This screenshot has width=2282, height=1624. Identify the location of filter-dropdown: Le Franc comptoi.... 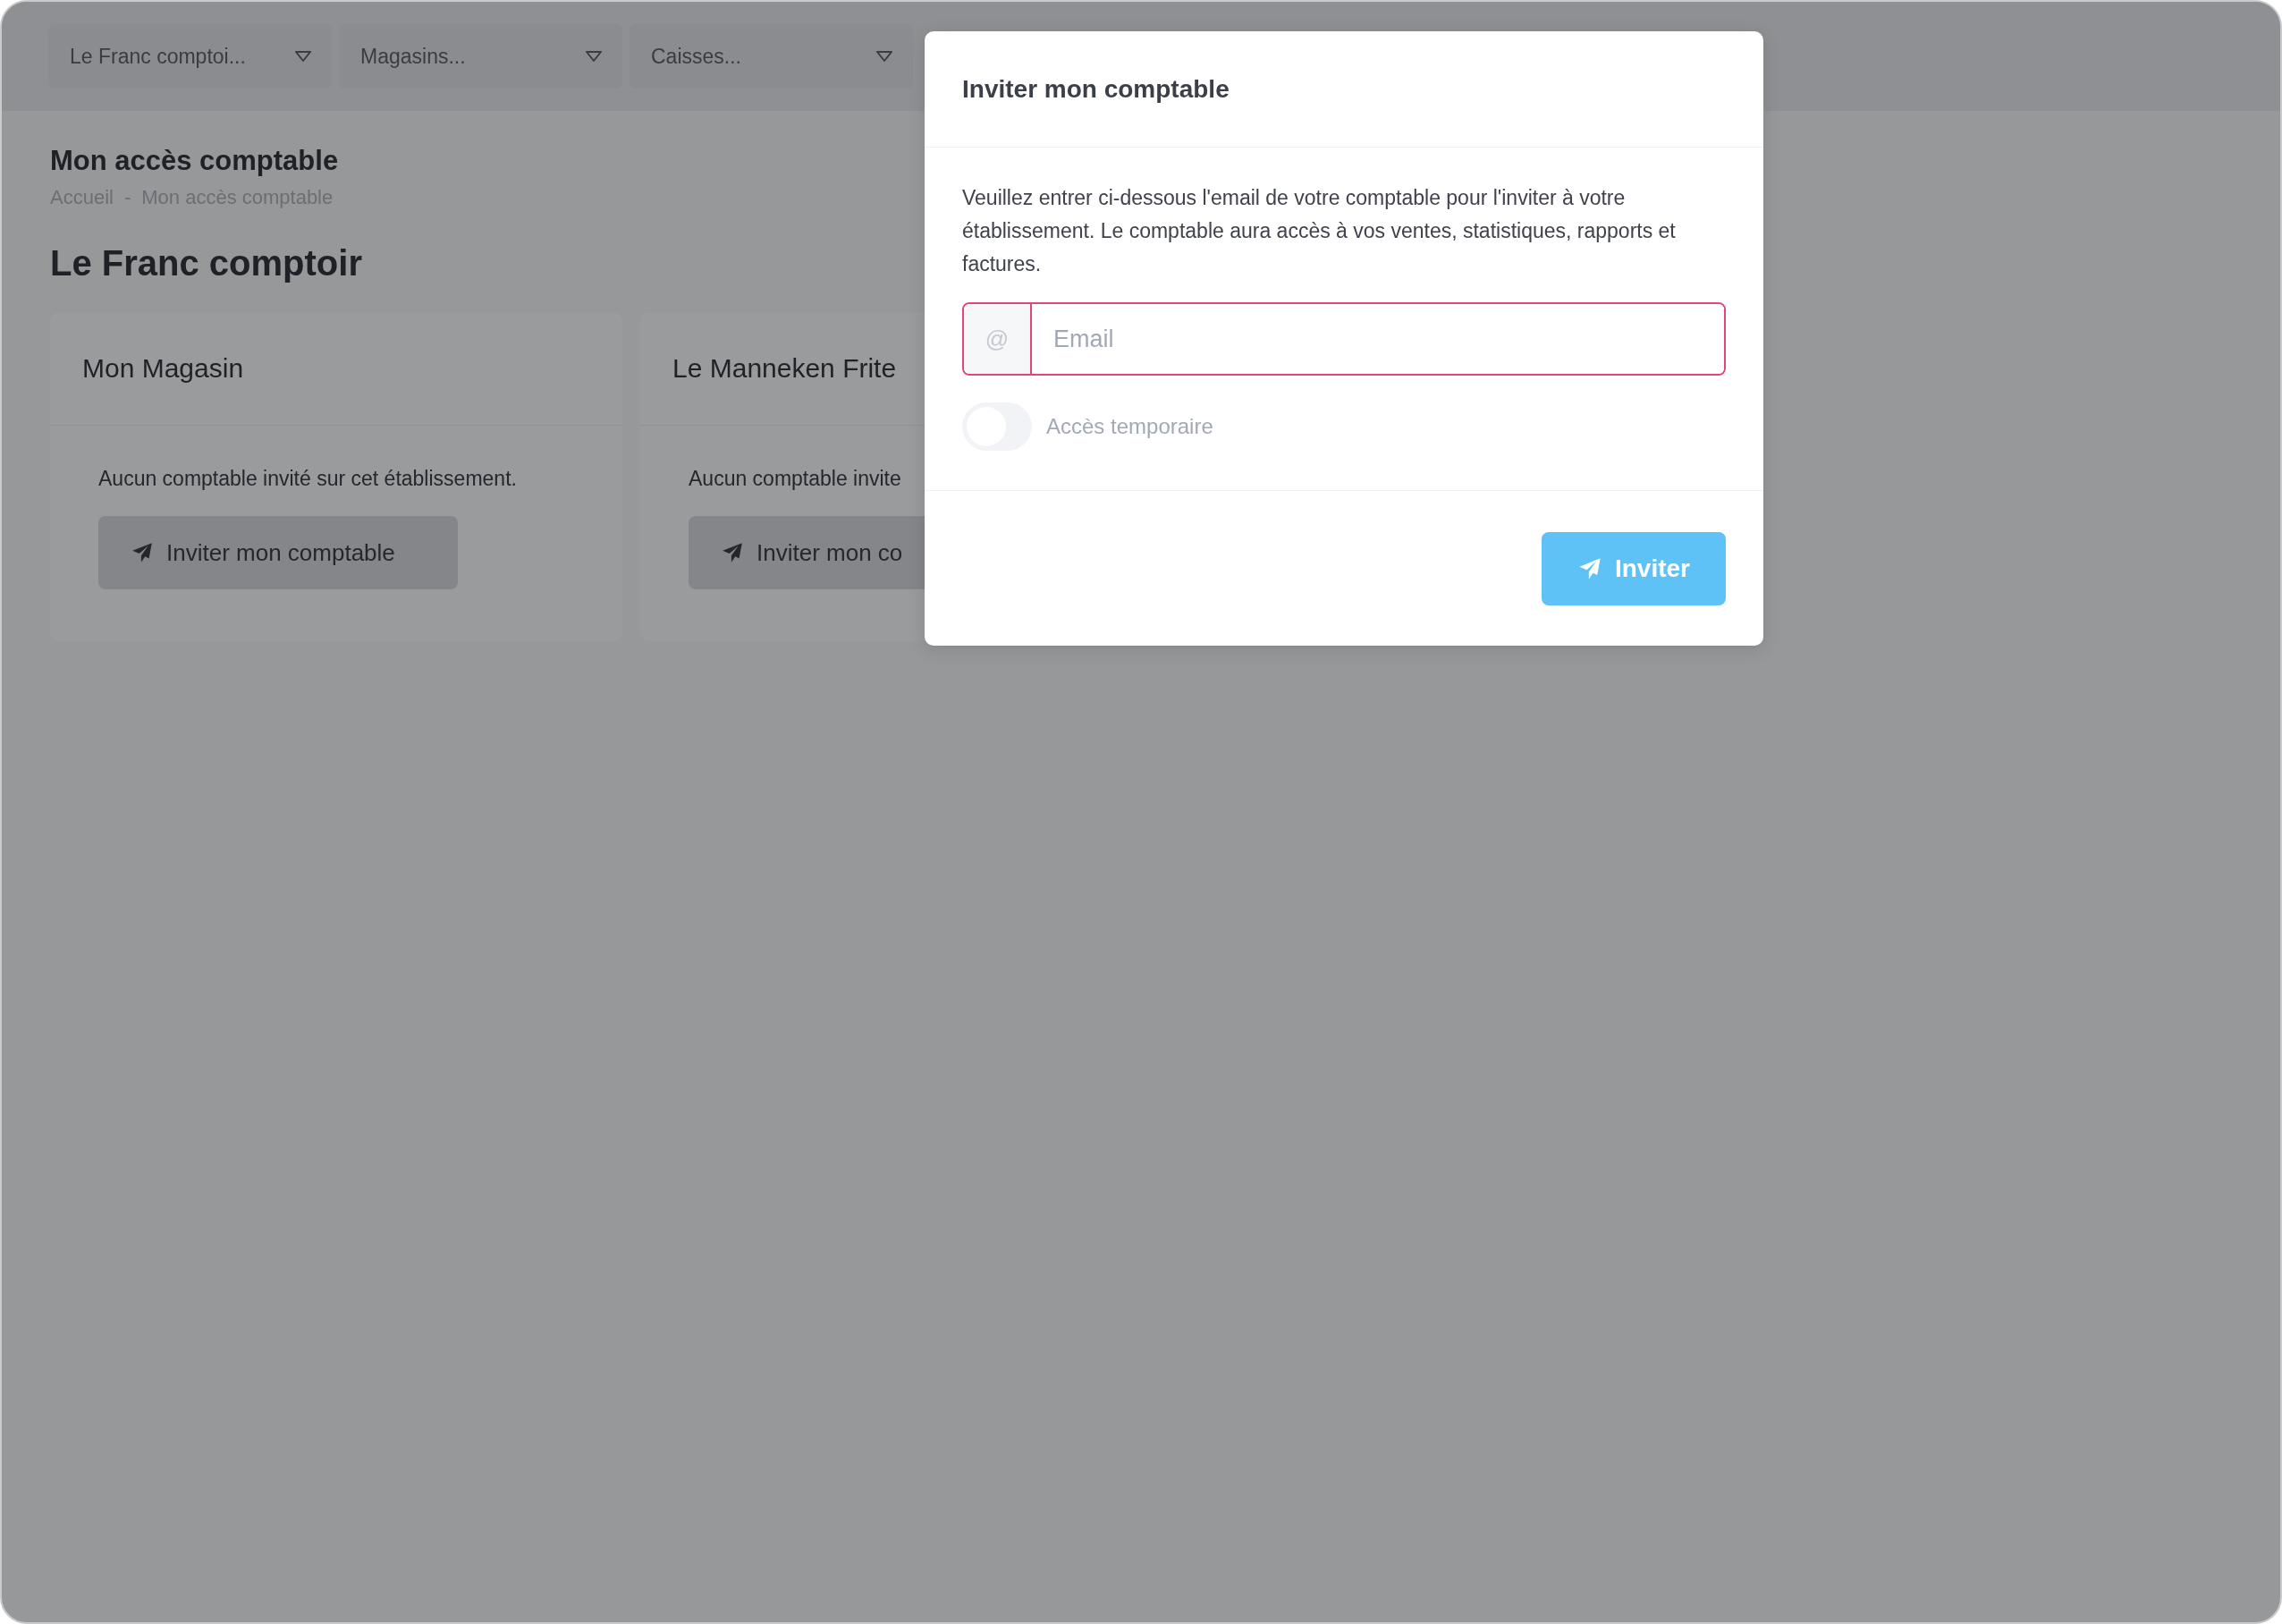
(190, 57).